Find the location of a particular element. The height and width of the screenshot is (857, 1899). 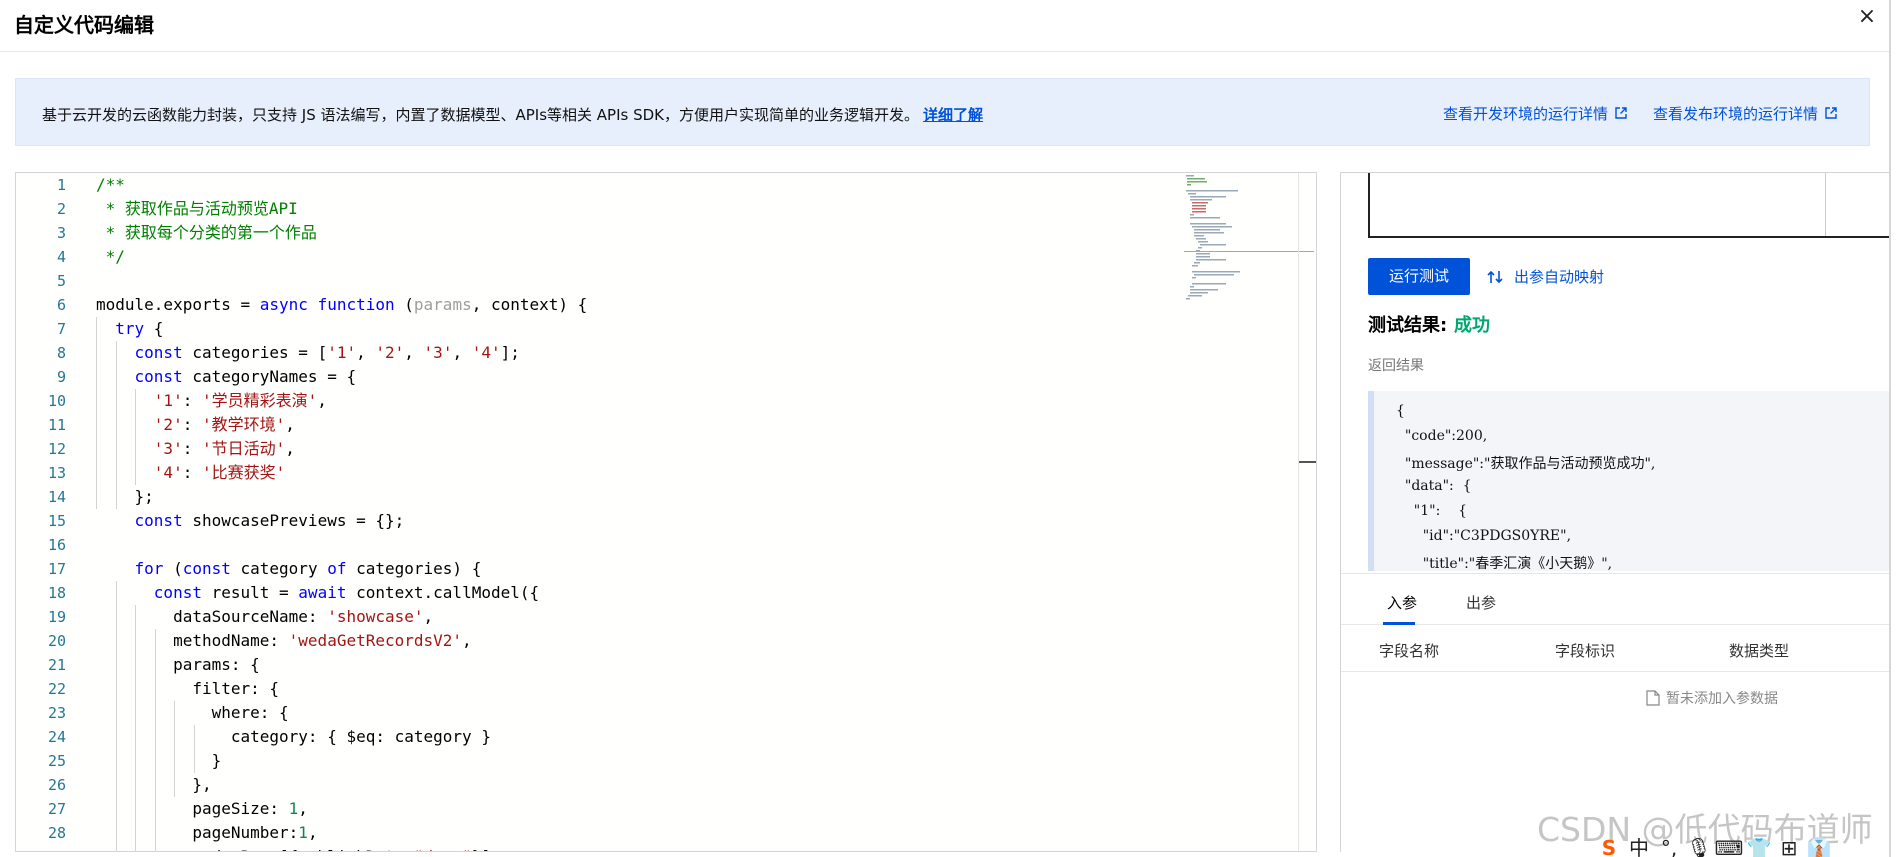

tab-input-params: 入参 is located at coordinates (1402, 602).